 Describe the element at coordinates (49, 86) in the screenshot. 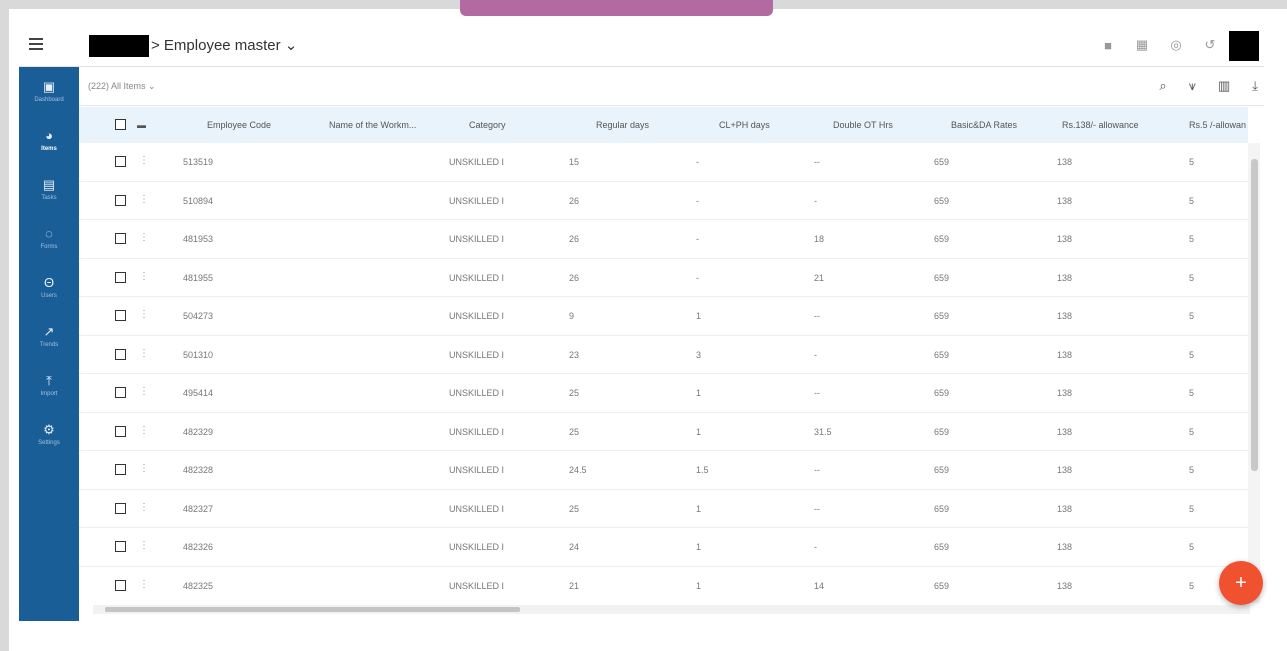

I see `dashboard-icon: ▣` at that location.